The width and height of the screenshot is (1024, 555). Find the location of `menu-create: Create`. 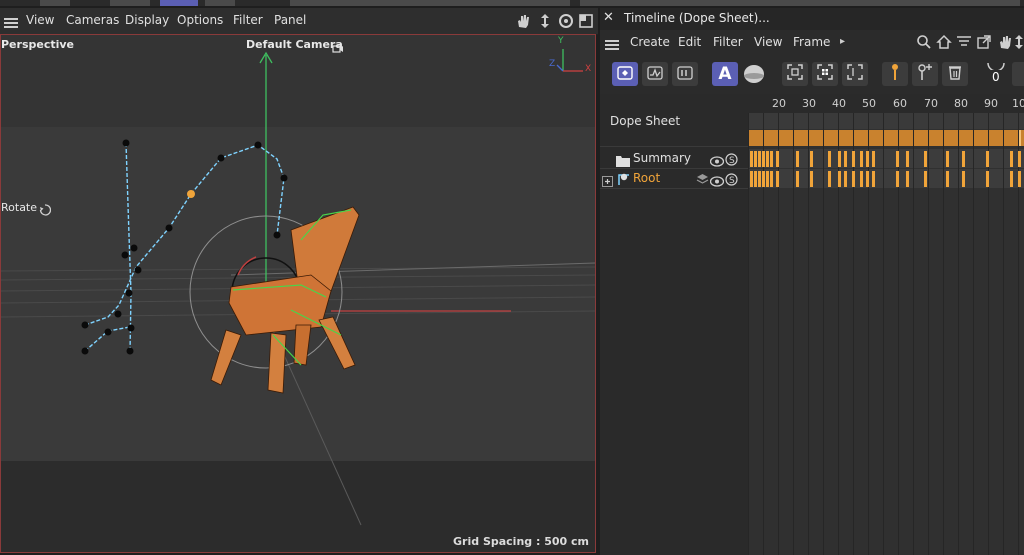

menu-create: Create is located at coordinates (650, 42).